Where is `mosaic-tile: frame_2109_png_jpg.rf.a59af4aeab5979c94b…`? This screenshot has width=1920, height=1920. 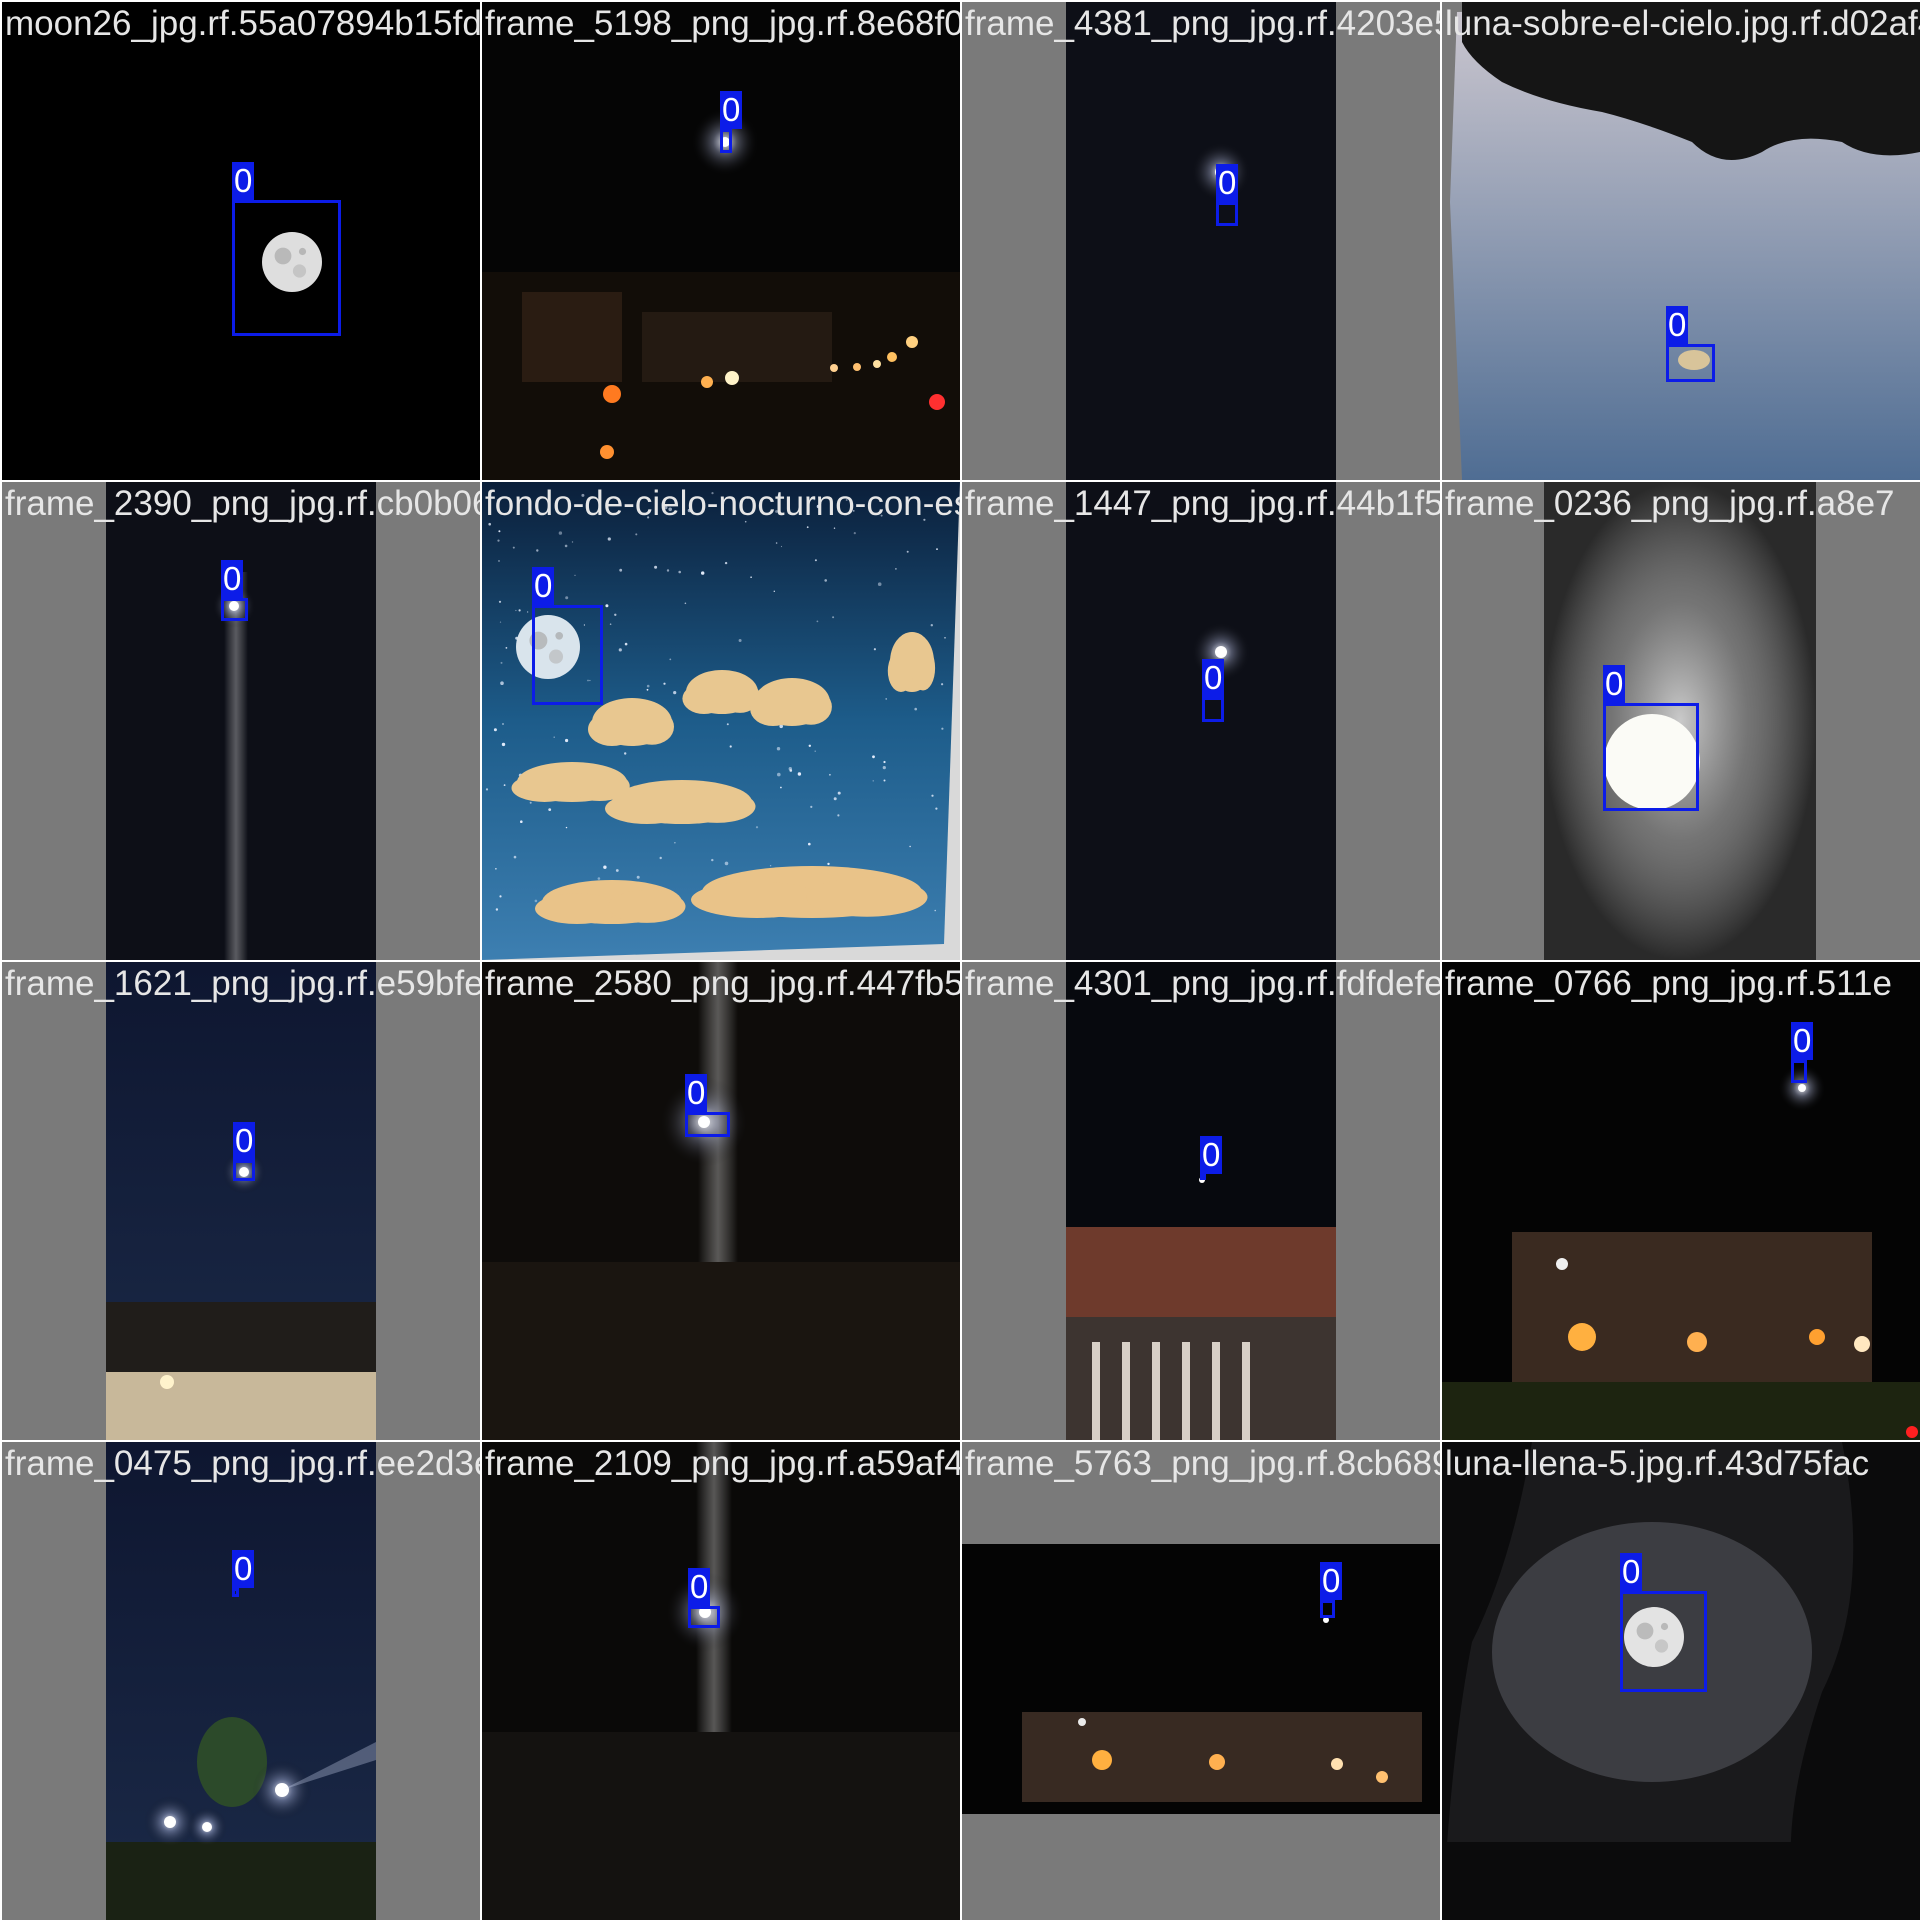
mosaic-tile: frame_2109_png_jpg.rf.a59af4aeab5979c94b… is located at coordinates (721, 1681).